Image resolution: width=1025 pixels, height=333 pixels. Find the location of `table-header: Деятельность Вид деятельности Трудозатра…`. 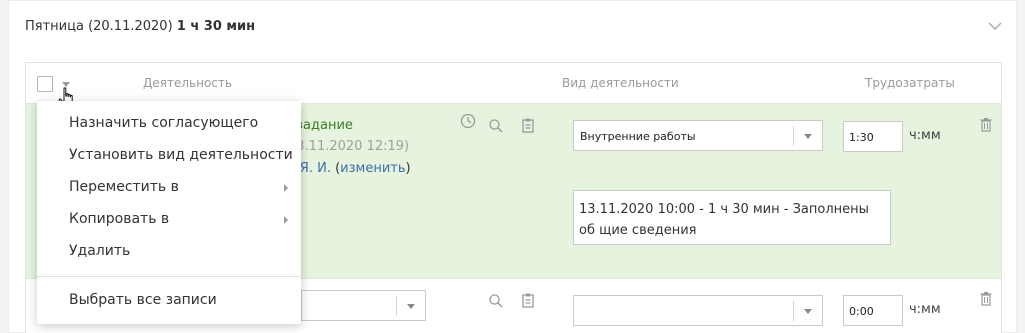

table-header: Деятельность Вид деятельности Трудозатра… is located at coordinates (513, 83).